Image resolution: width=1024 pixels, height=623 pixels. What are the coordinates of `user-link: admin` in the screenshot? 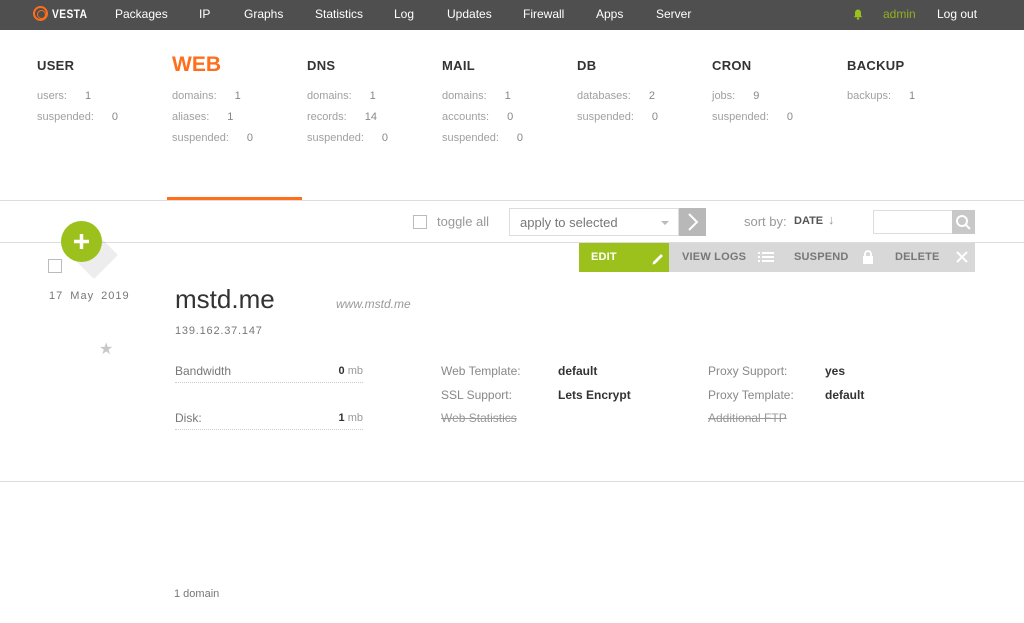 It's located at (899, 14).